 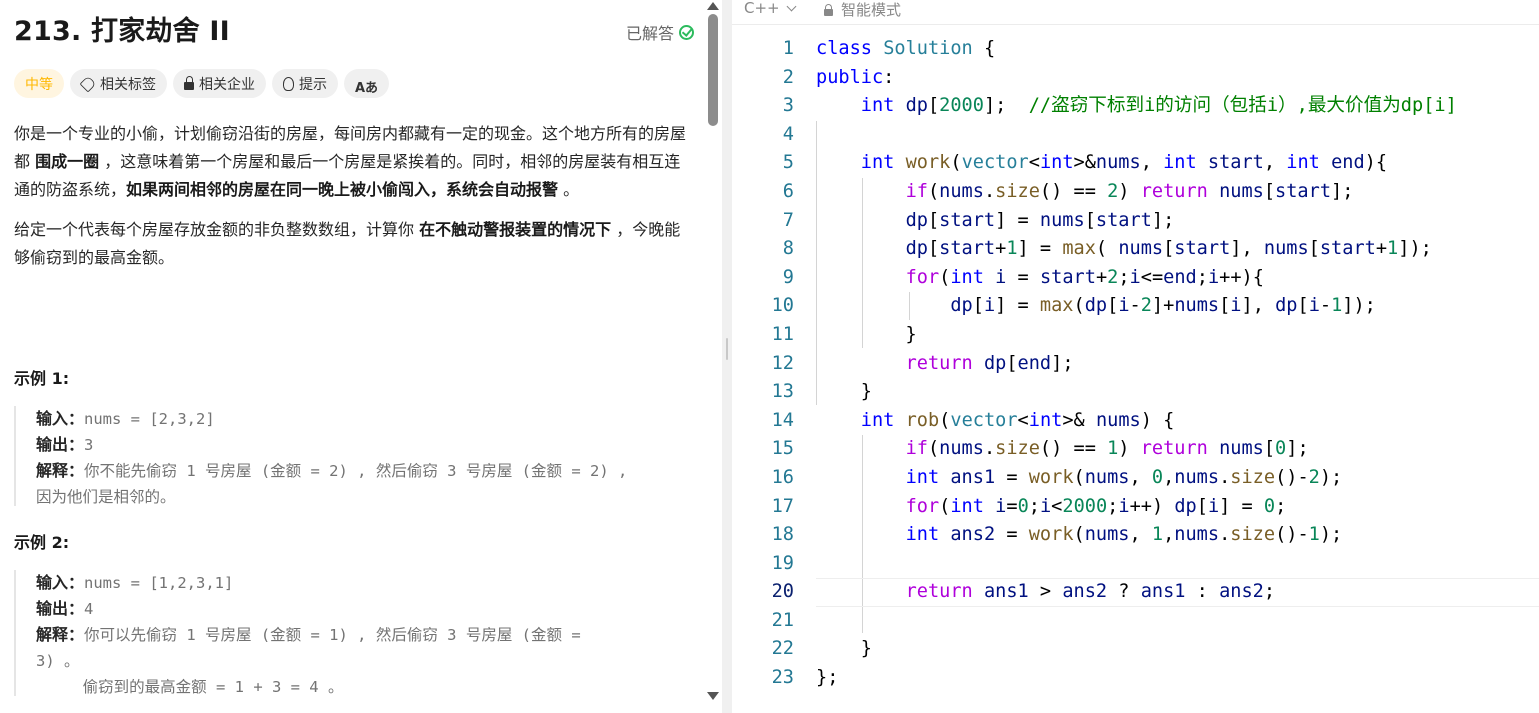 What do you see at coordinates (89, 609) in the screenshot?
I see `output-value: 4` at bounding box center [89, 609].